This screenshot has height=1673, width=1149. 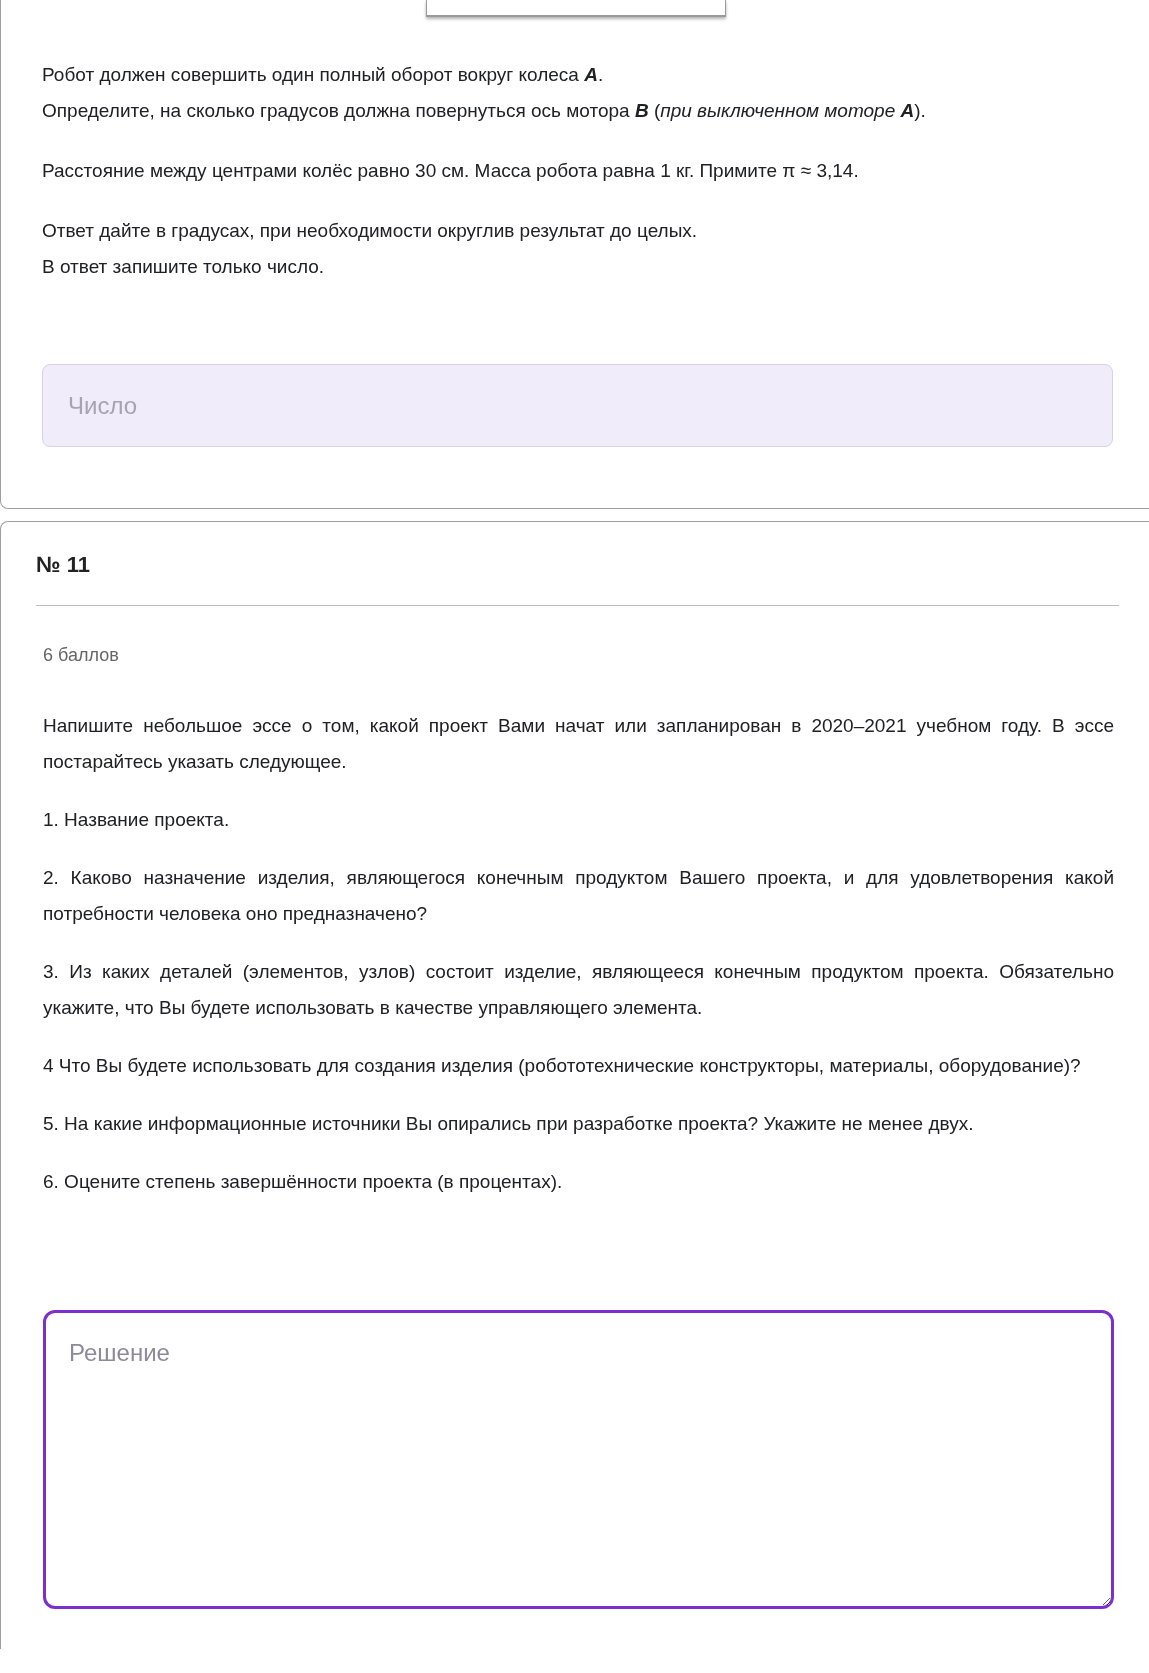 What do you see at coordinates (137, 820) in the screenshot?
I see `essay-instruction: 1. Название проекта.` at bounding box center [137, 820].